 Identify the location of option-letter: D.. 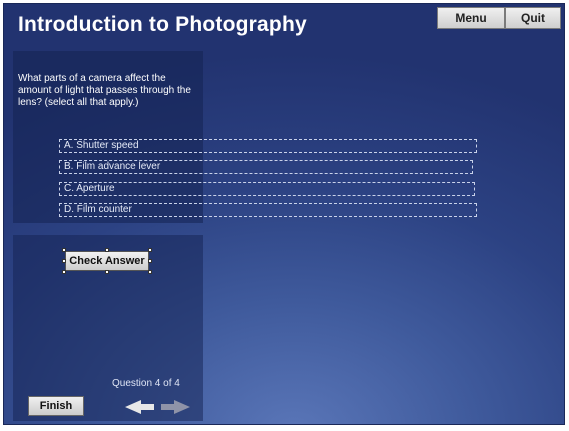
(69, 209).